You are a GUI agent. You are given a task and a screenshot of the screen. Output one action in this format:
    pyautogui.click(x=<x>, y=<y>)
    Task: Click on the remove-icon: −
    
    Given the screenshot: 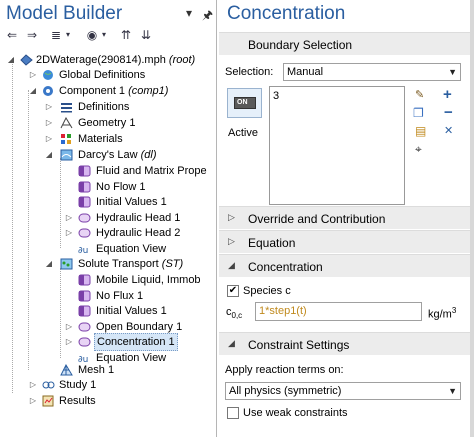 What is the action you would take?
    pyautogui.click(x=448, y=112)
    